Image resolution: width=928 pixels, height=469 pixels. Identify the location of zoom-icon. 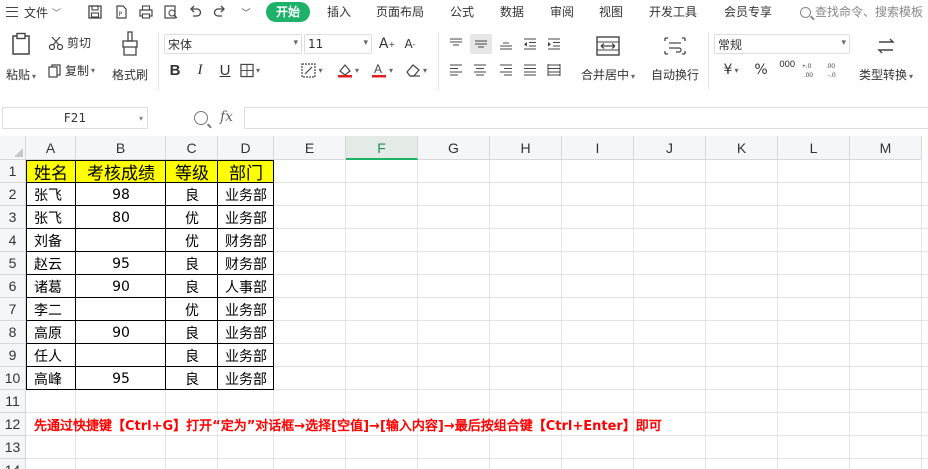
(201, 118).